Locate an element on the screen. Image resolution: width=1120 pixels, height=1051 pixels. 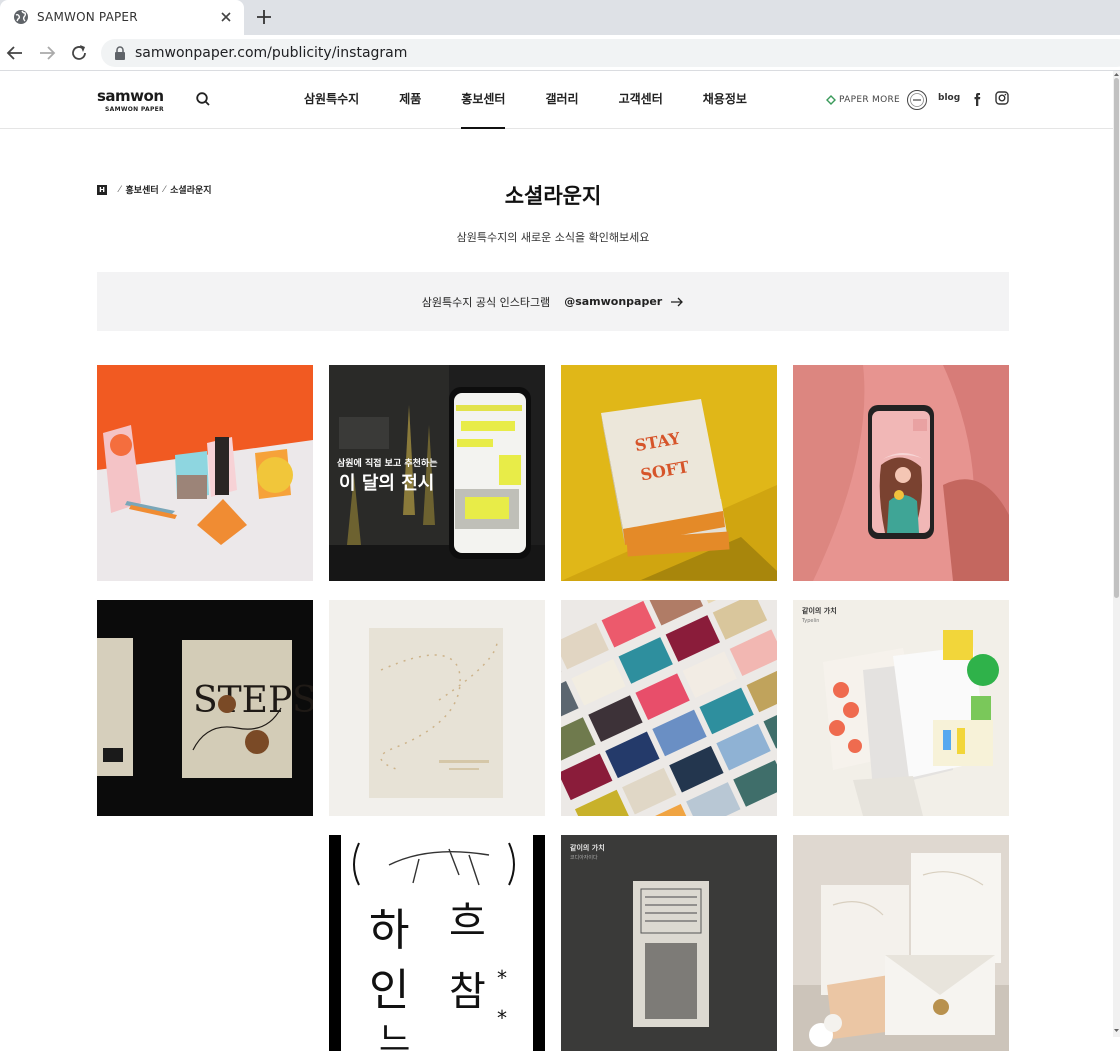
blog-link: blog is located at coordinates (949, 100).